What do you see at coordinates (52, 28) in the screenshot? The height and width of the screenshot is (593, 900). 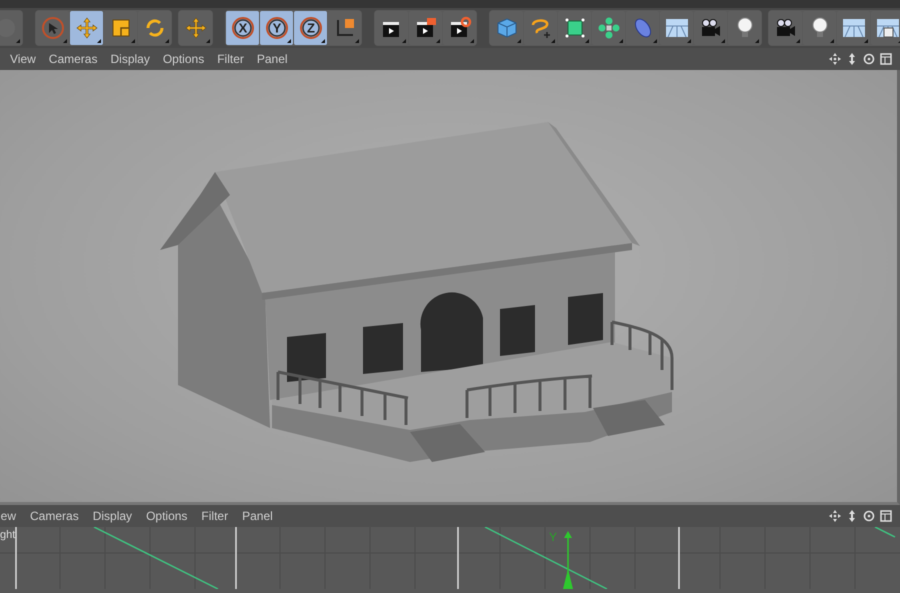 I see `pointer-icon` at bounding box center [52, 28].